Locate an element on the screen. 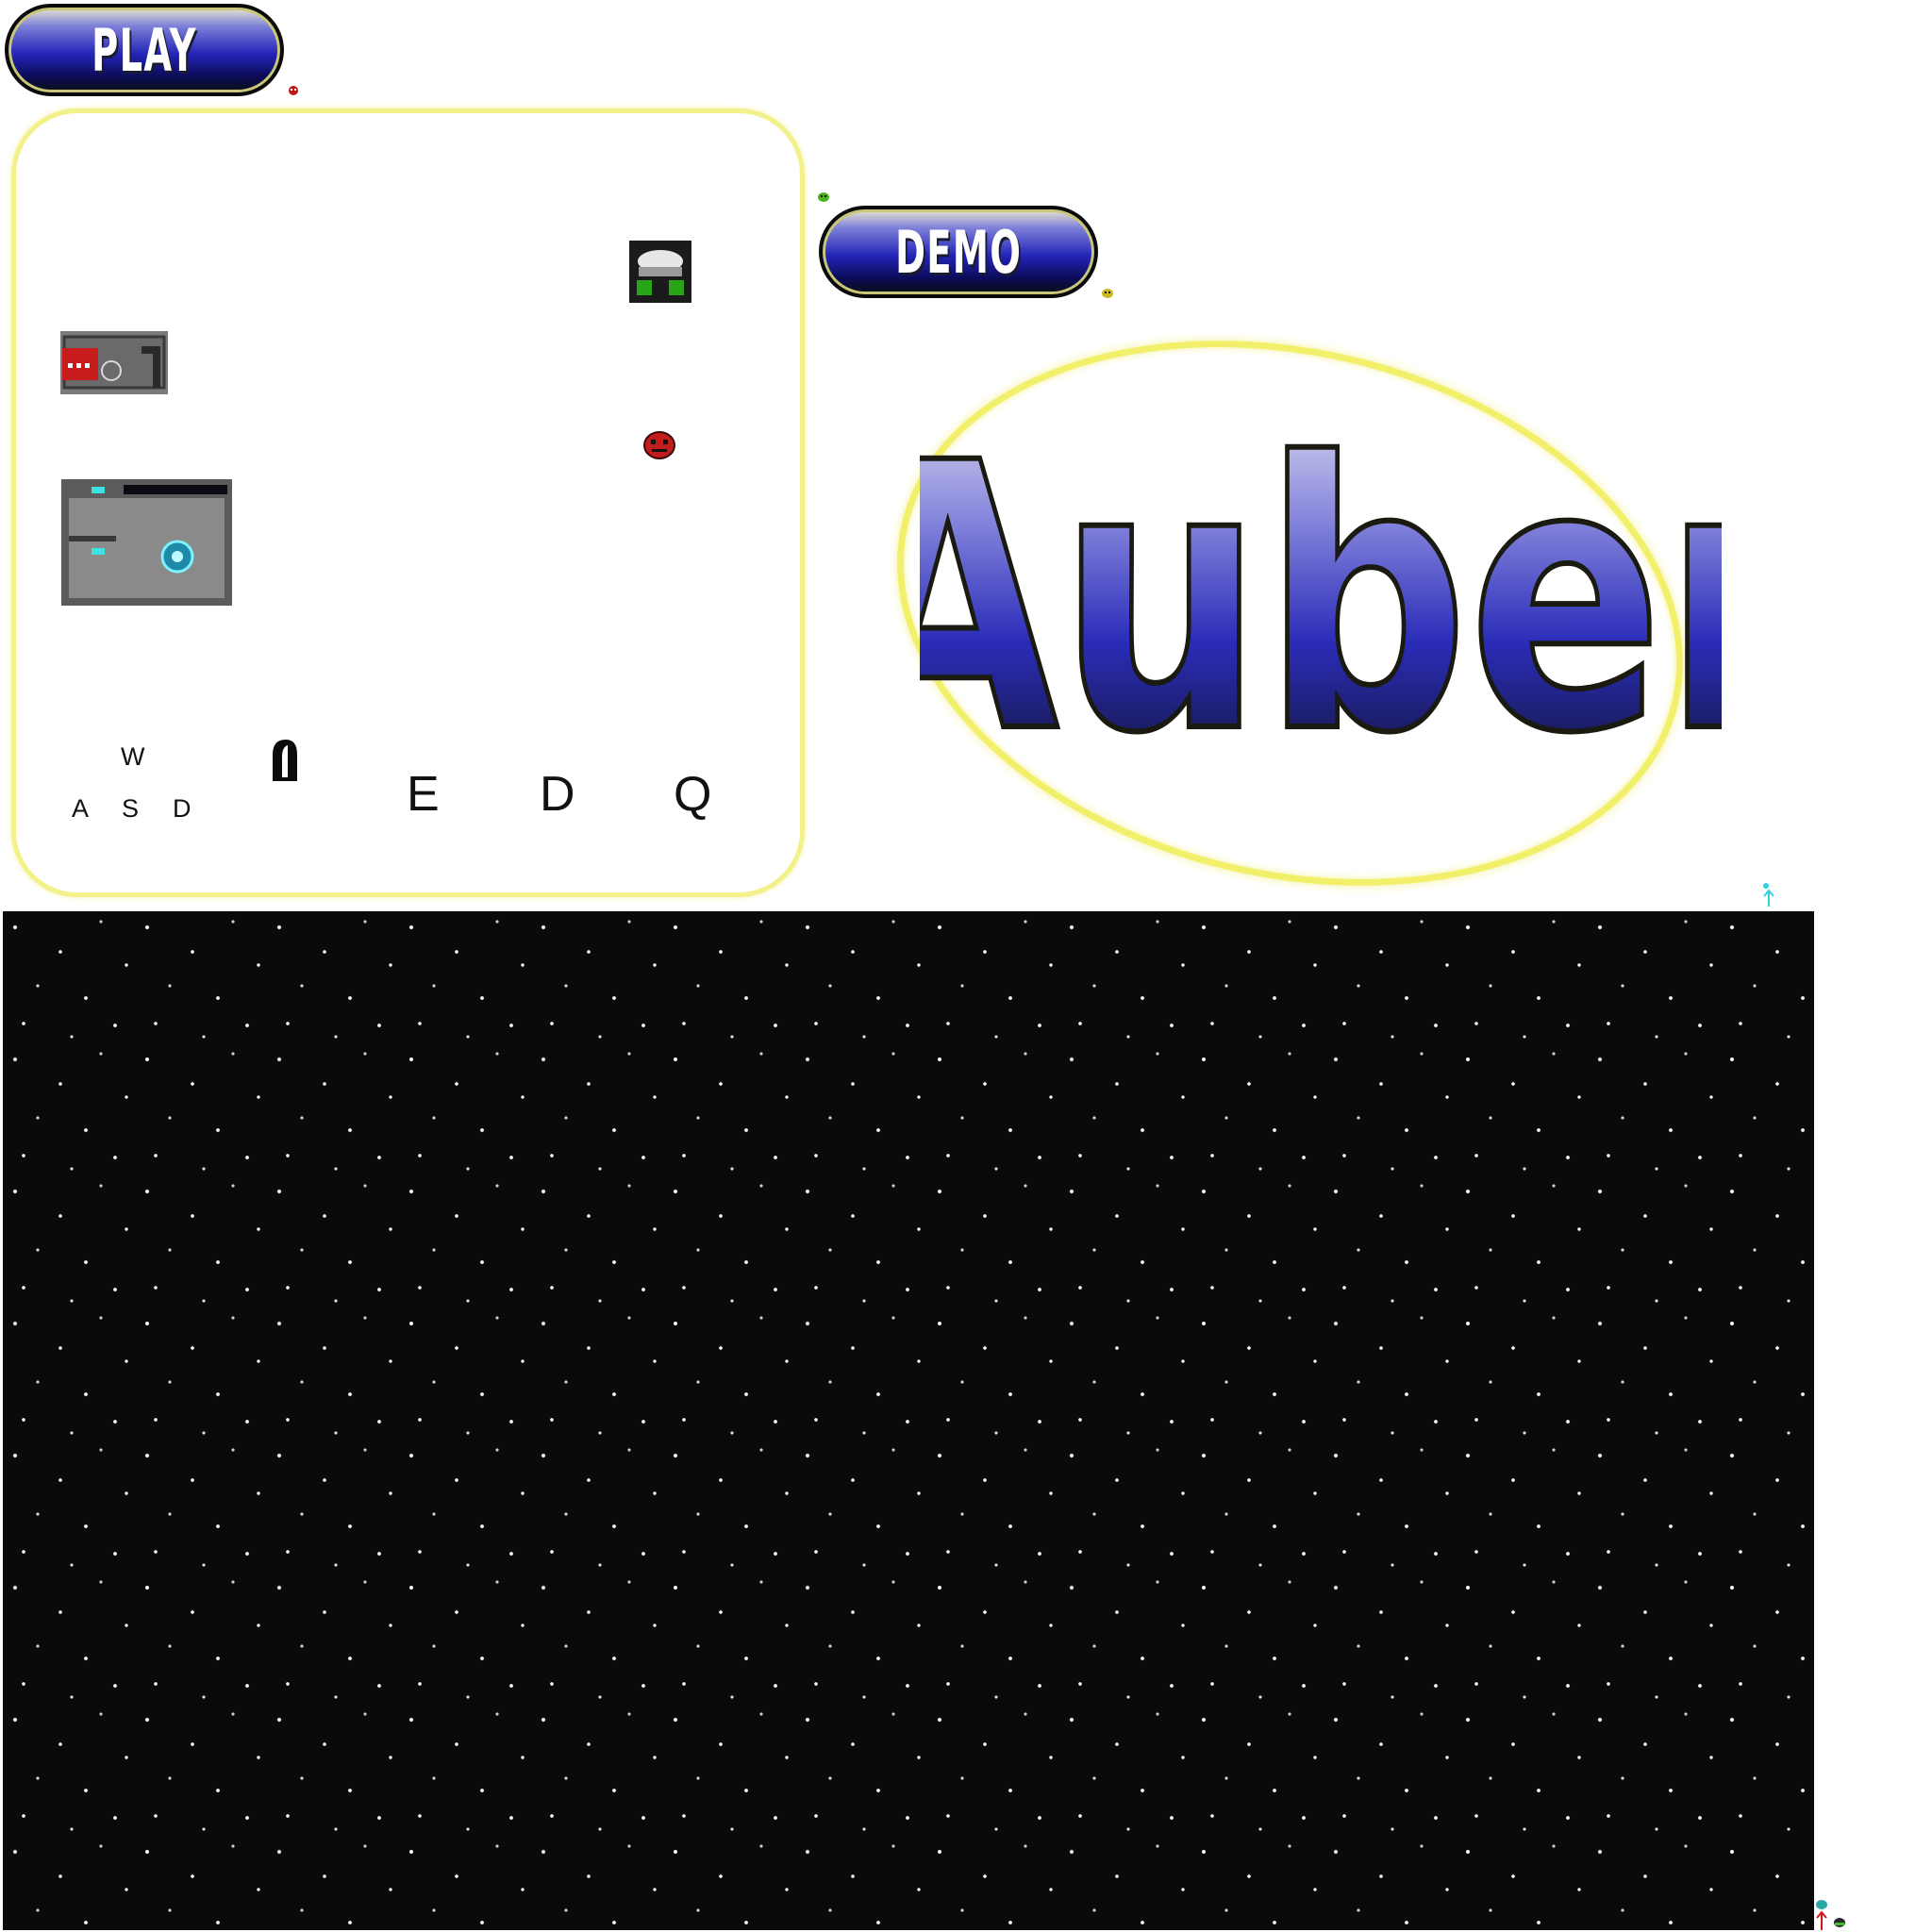  small-yellow-alien-icon is located at coordinates (1108, 293).